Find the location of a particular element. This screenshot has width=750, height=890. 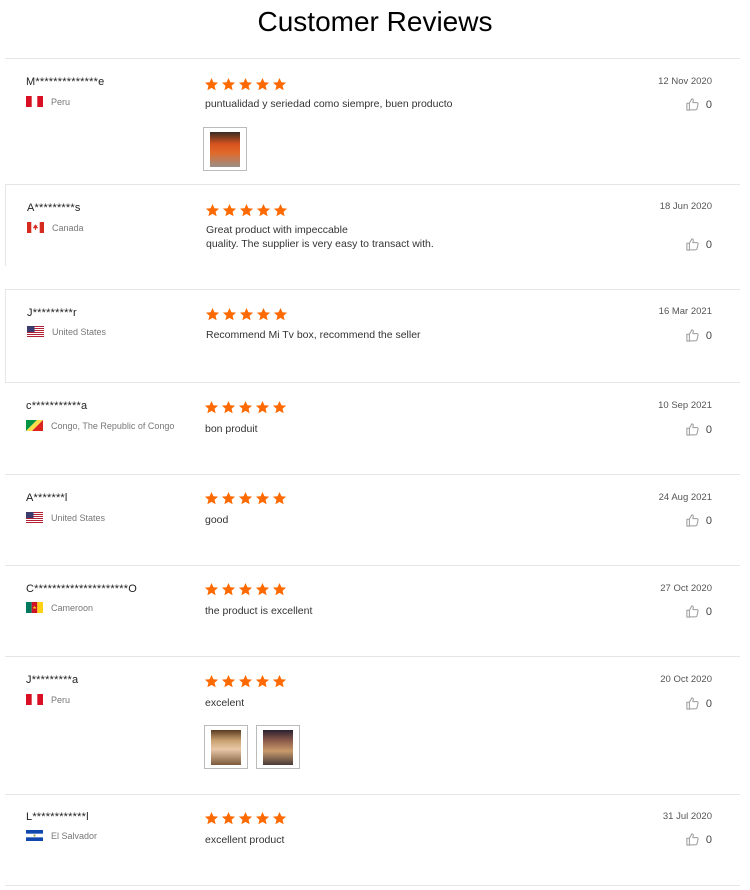

reviewer-name: J*********r is located at coordinates (52, 313).